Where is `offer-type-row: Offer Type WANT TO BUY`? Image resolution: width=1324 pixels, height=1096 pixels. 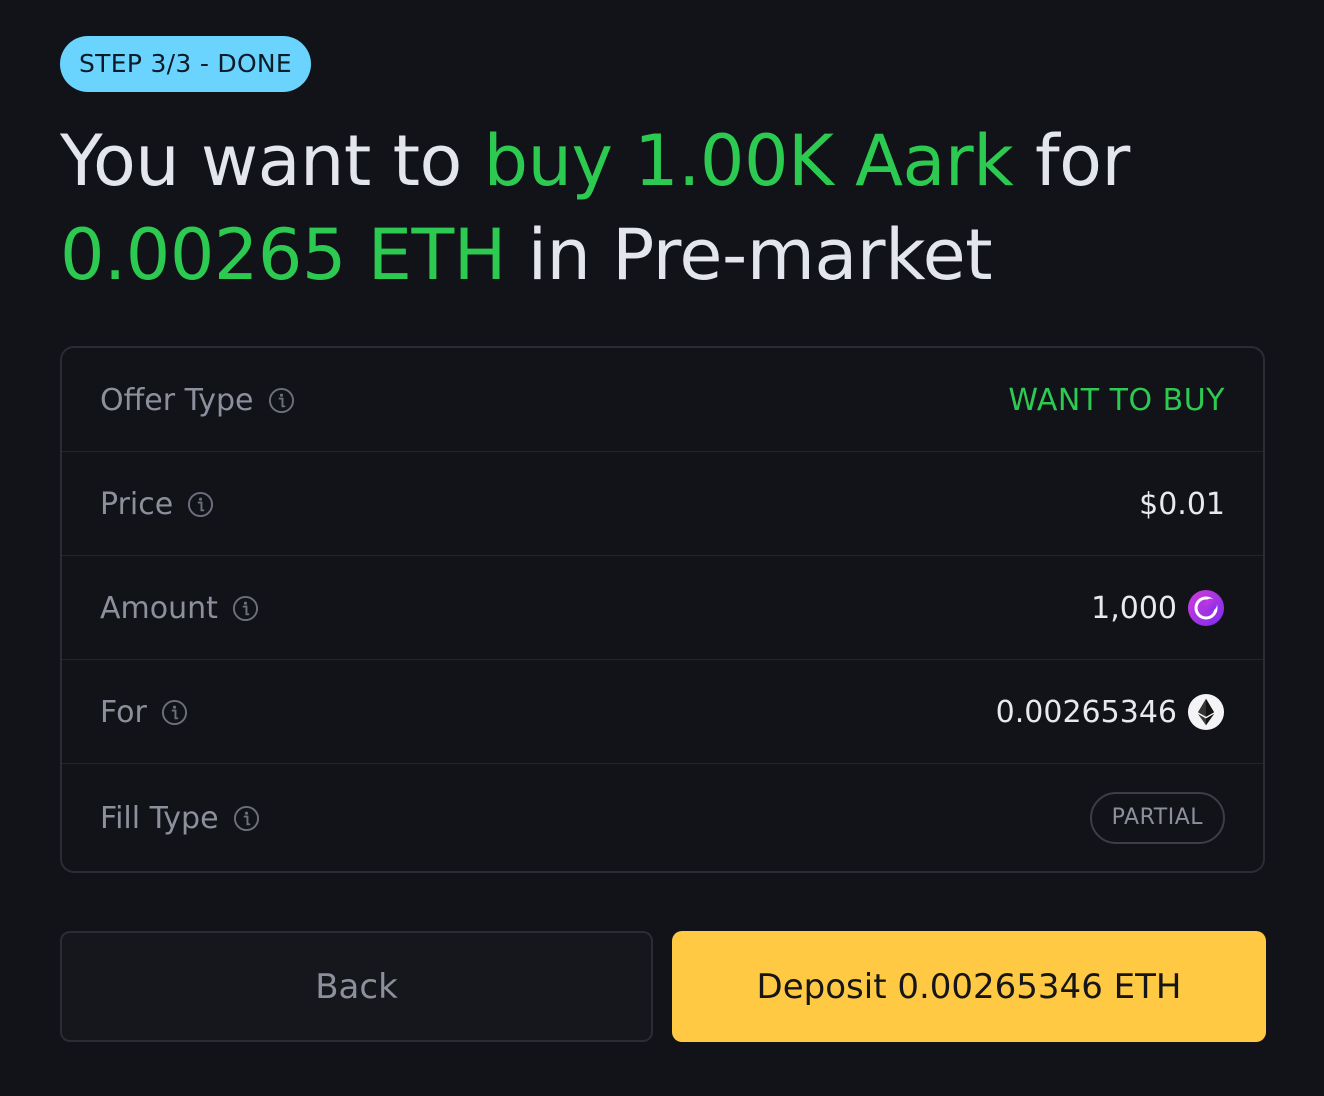
offer-type-row: Offer Type WANT TO BUY is located at coordinates (662, 400).